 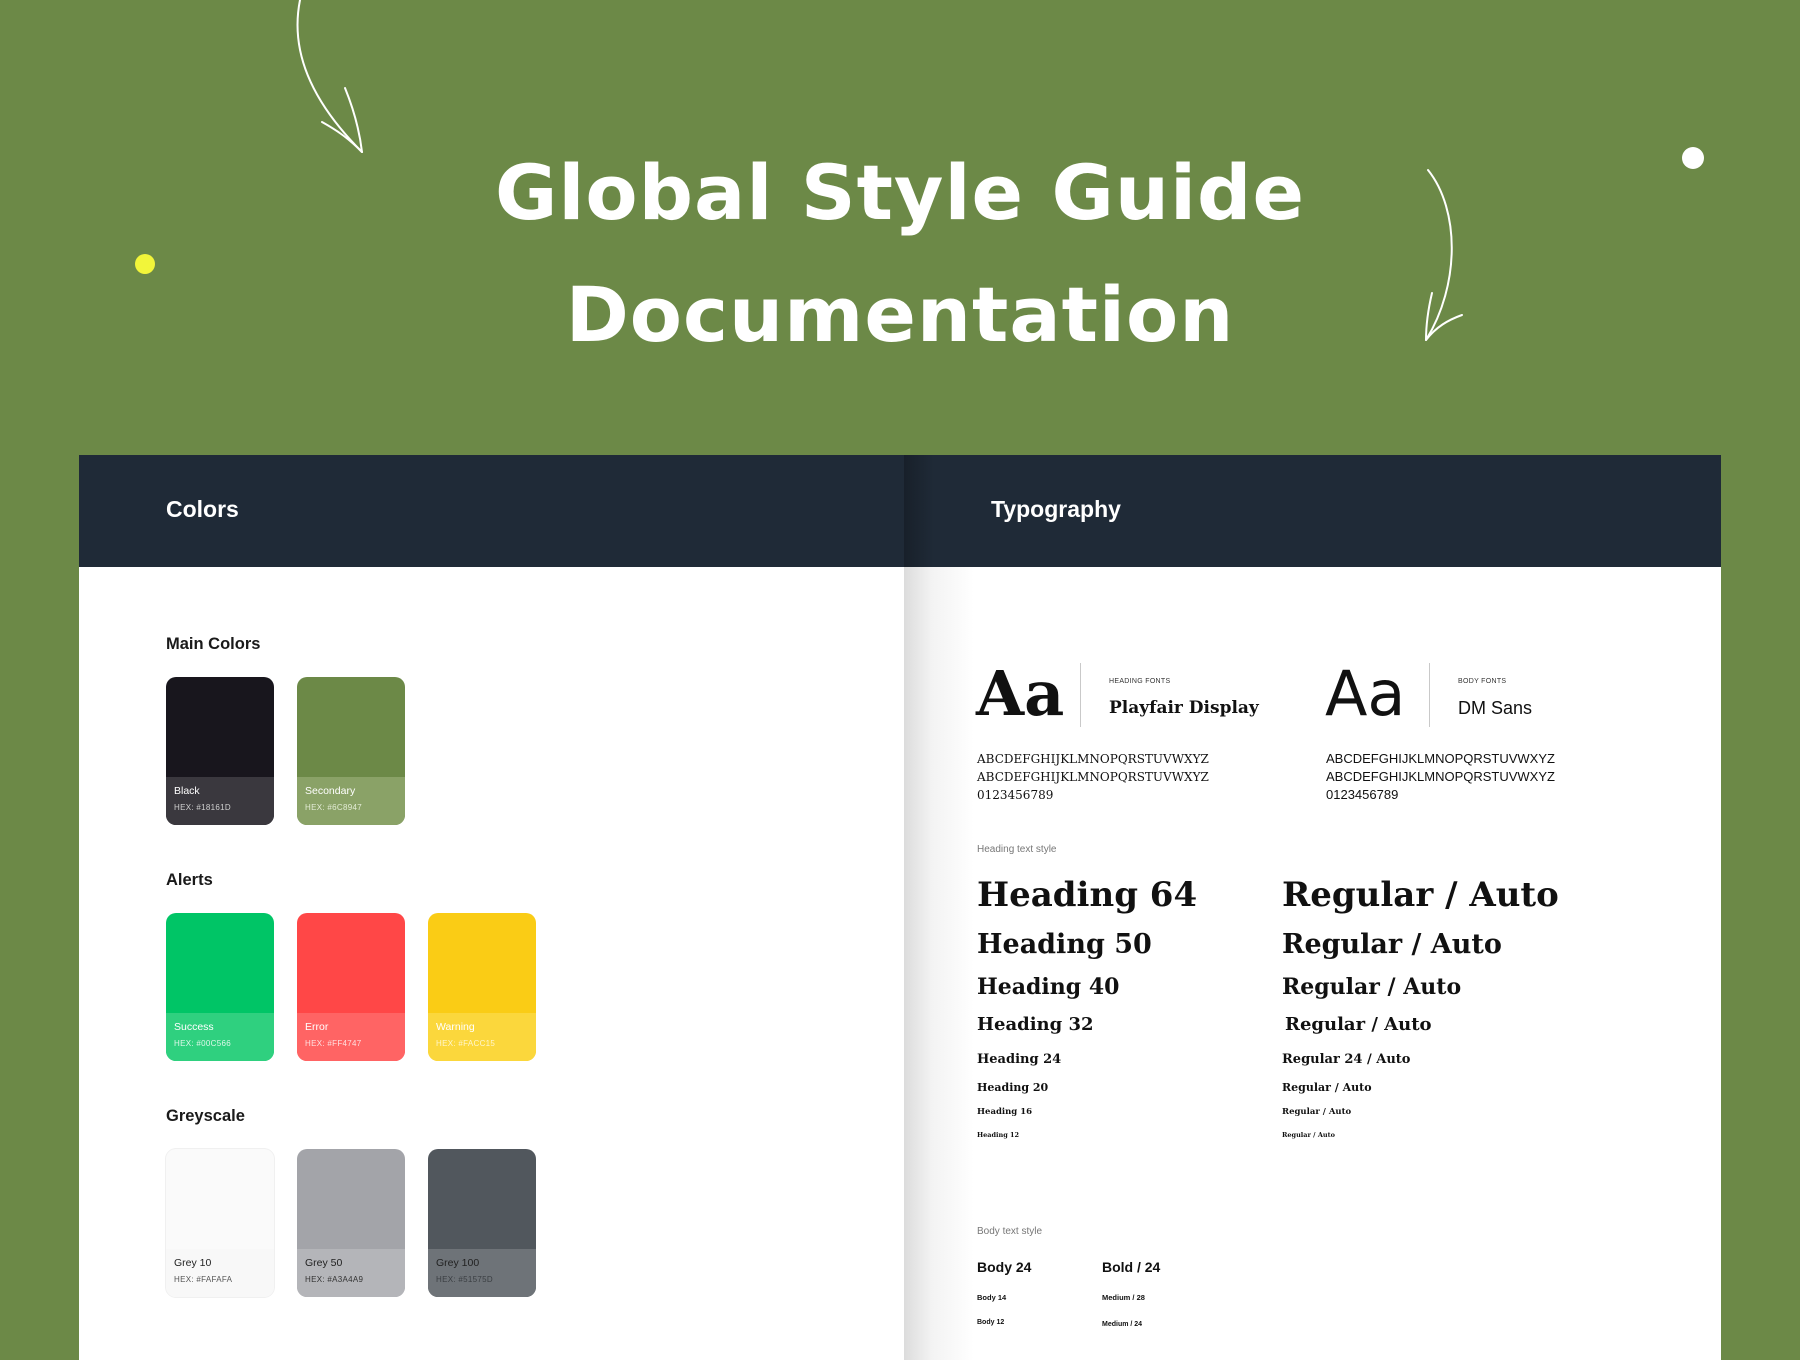 What do you see at coordinates (333, 1043) in the screenshot?
I see `swatch-hex: HEX: #FF4747` at bounding box center [333, 1043].